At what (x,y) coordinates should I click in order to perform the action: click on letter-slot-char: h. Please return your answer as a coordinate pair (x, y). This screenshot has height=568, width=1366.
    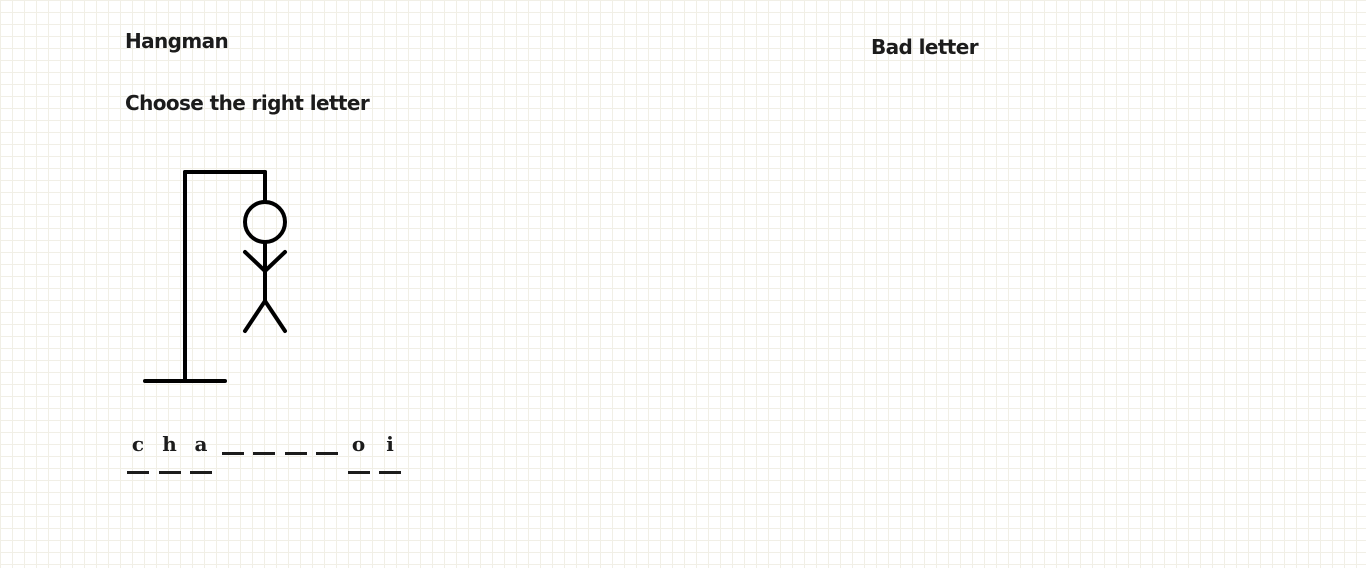
    Looking at the image, I should click on (169, 444).